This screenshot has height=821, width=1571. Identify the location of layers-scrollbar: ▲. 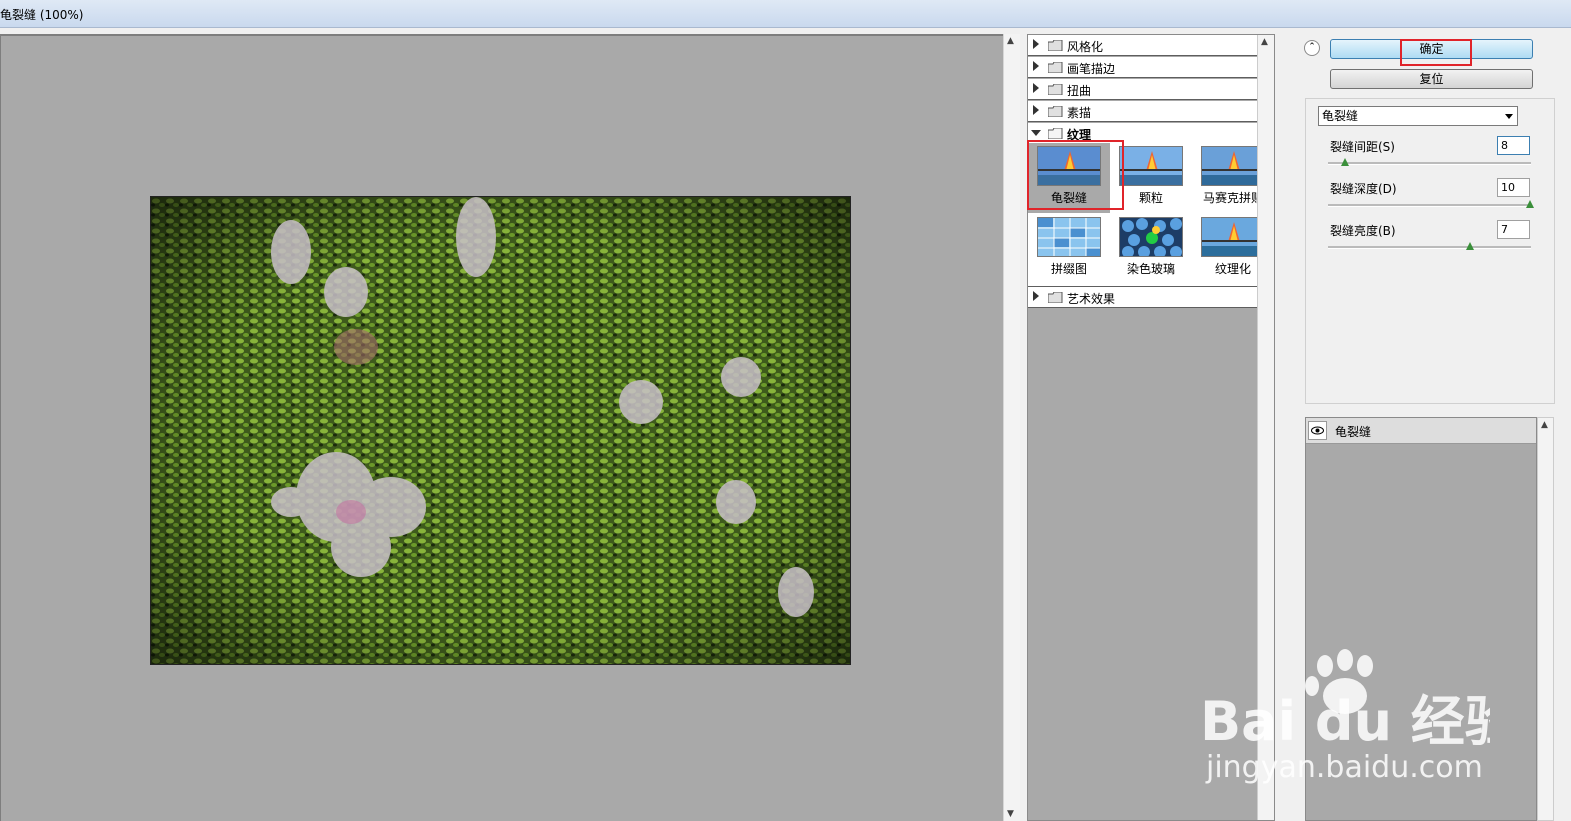
(1545, 619).